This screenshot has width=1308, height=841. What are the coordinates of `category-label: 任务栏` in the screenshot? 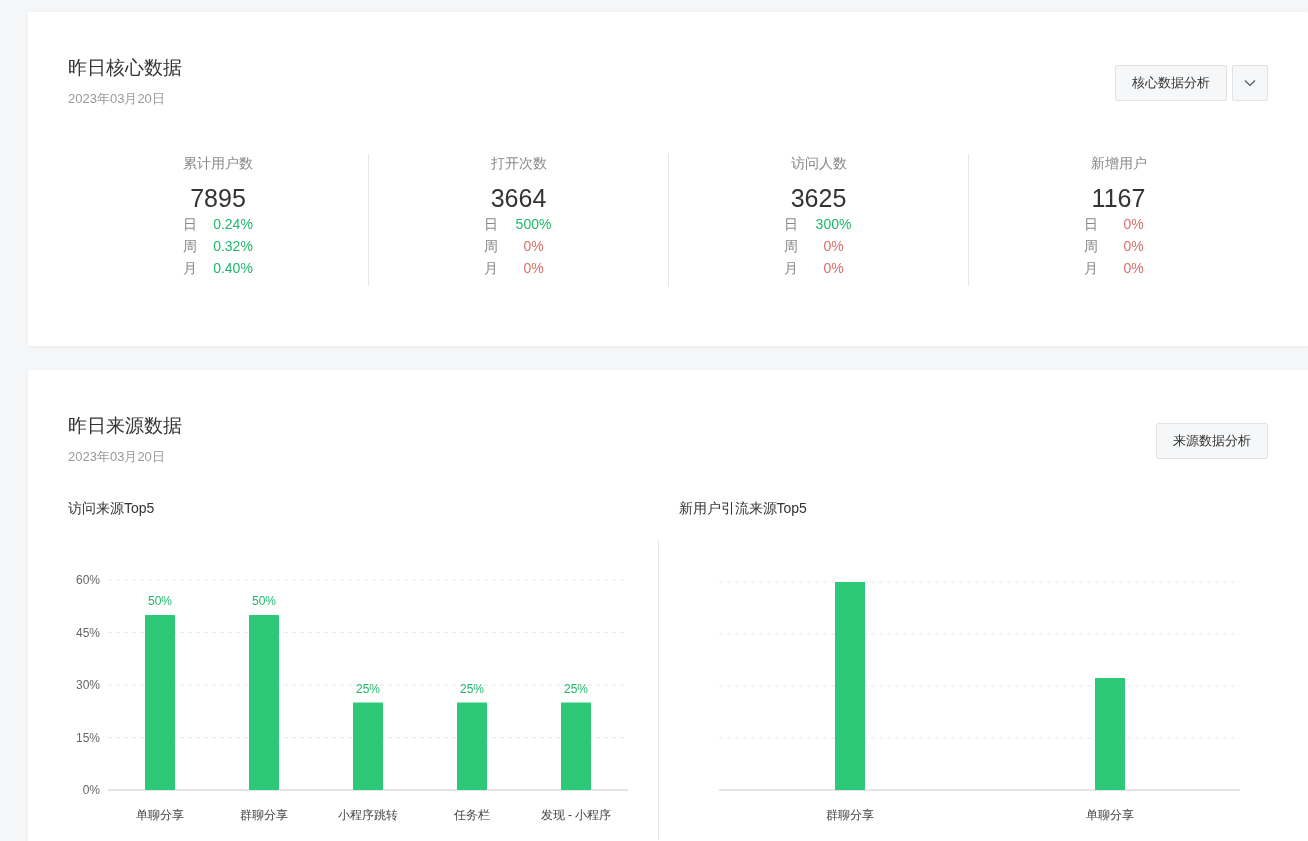 It's located at (472, 815).